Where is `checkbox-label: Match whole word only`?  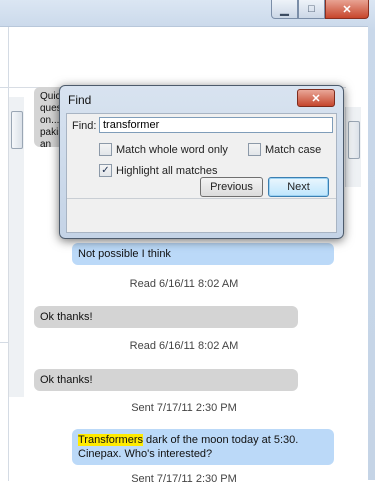
checkbox-label: Match whole word only is located at coordinates (172, 149).